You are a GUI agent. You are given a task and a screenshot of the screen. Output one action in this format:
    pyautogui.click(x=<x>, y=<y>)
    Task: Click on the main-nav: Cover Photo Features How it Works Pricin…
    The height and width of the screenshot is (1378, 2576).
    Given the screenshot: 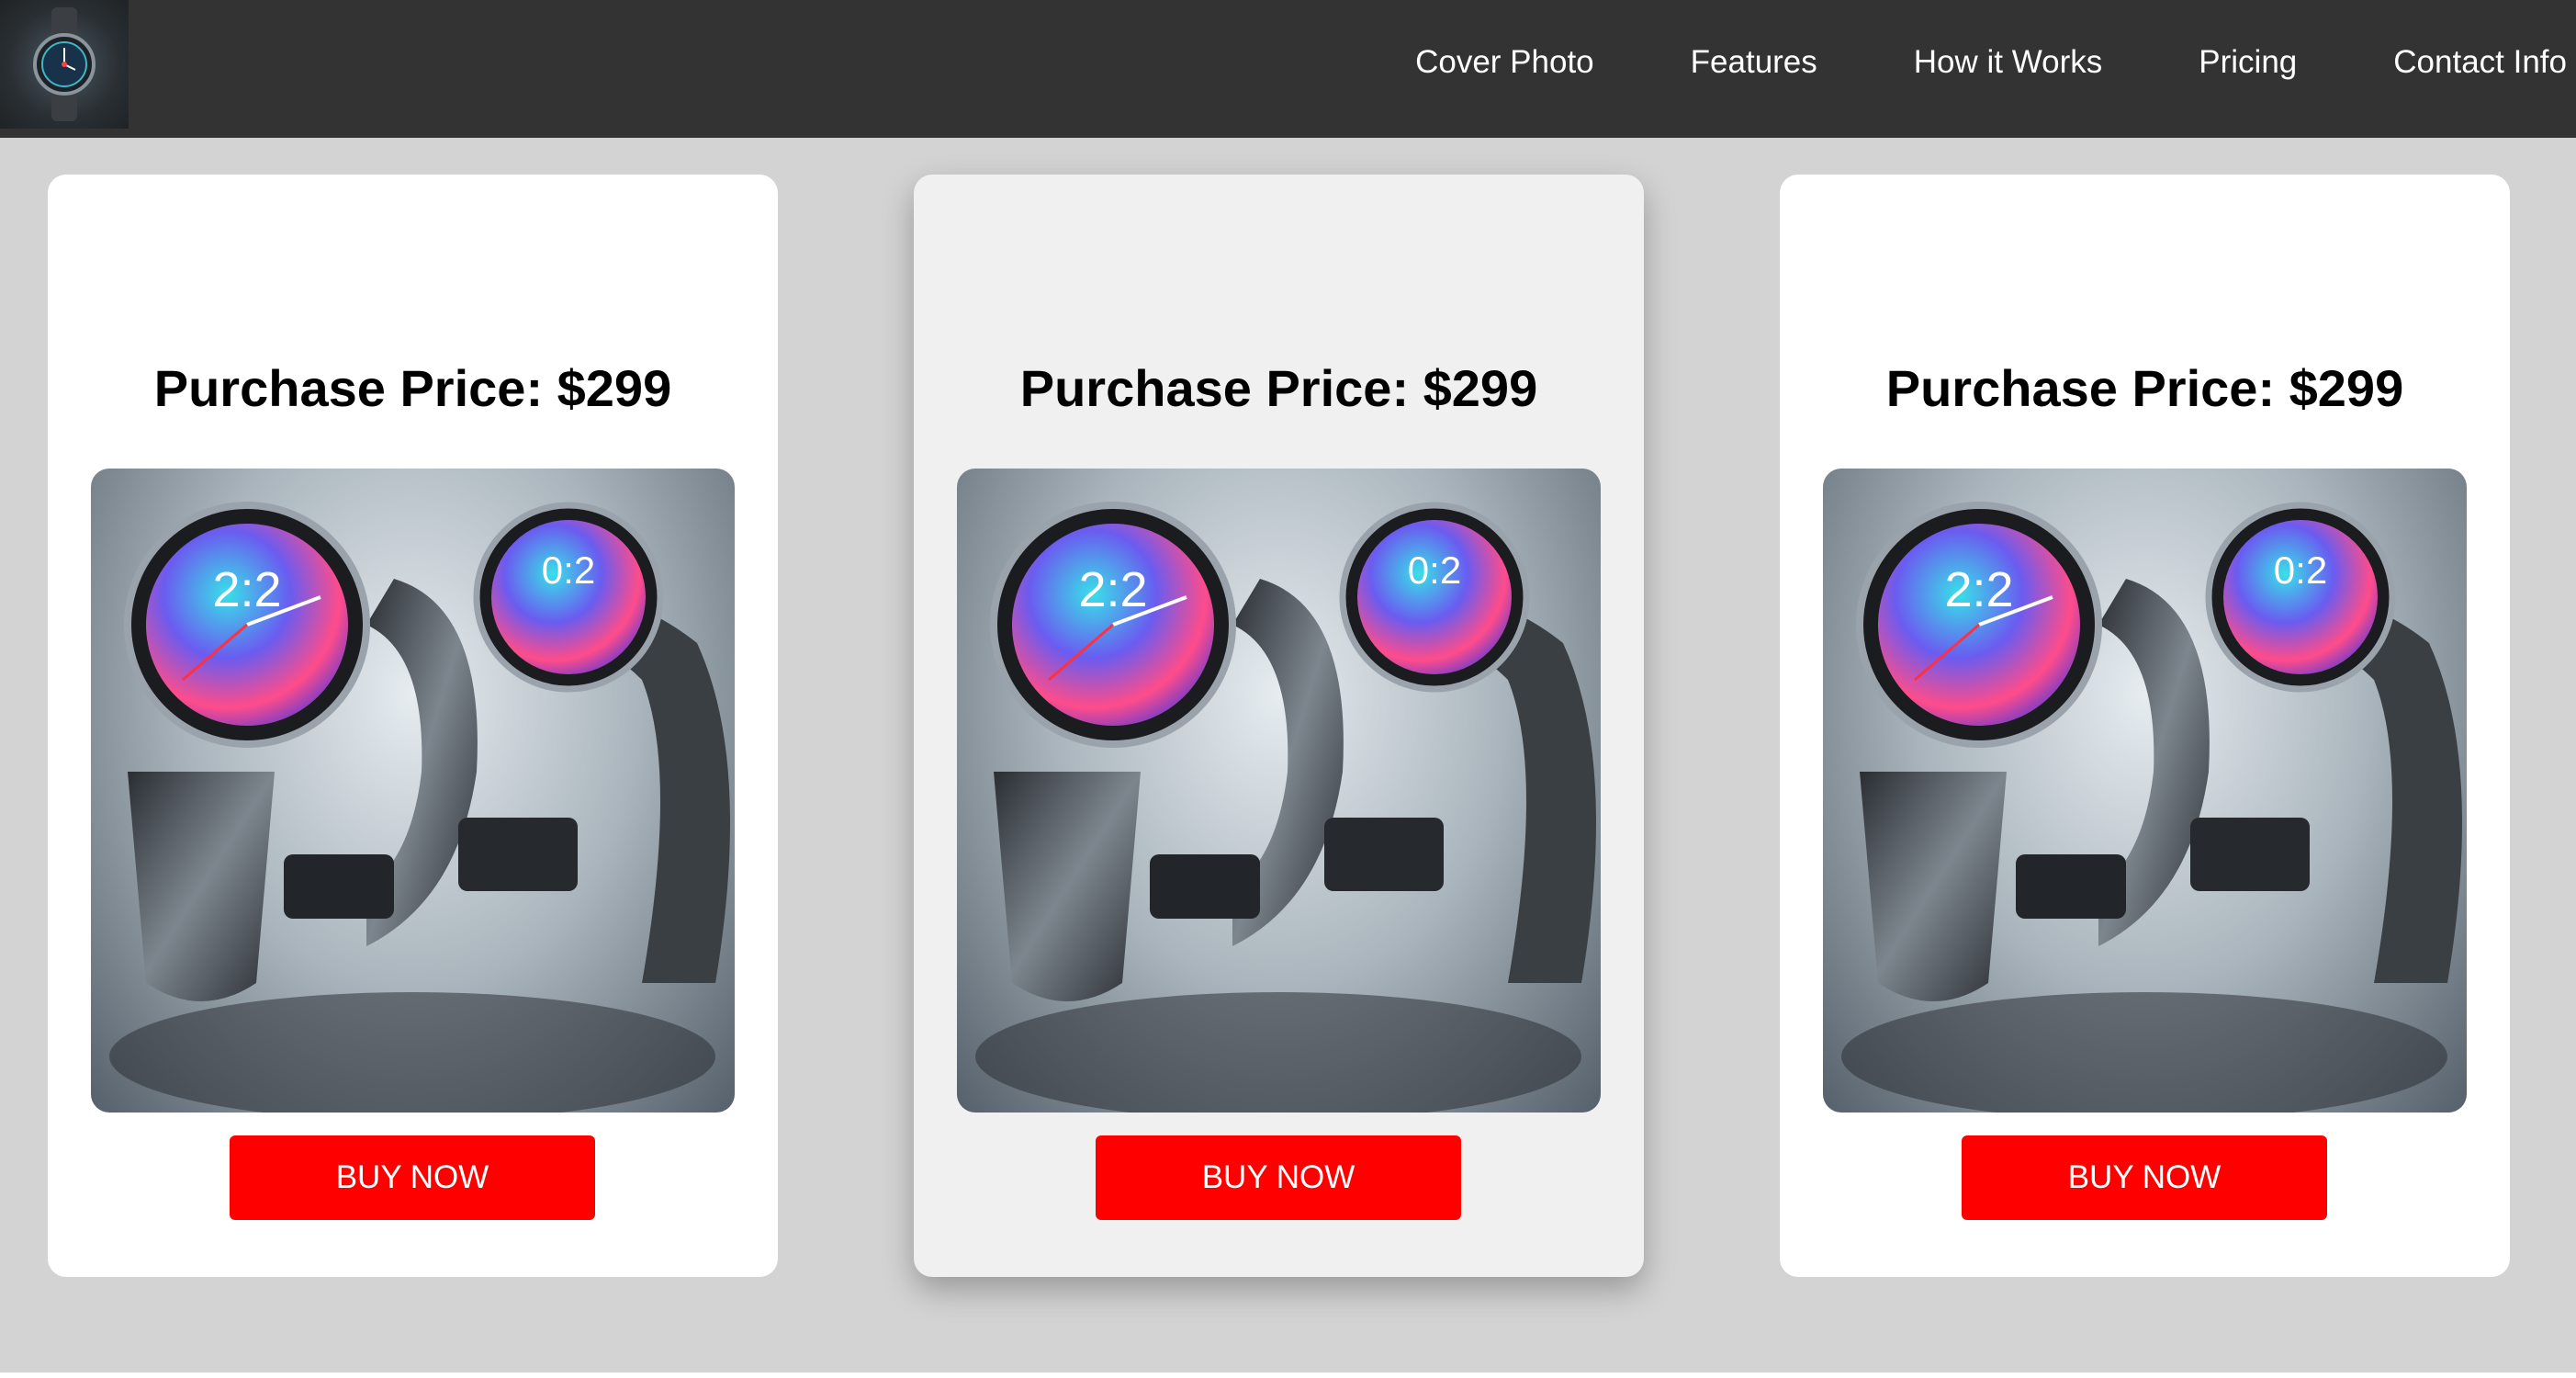 What is the action you would take?
    pyautogui.click(x=1995, y=62)
    